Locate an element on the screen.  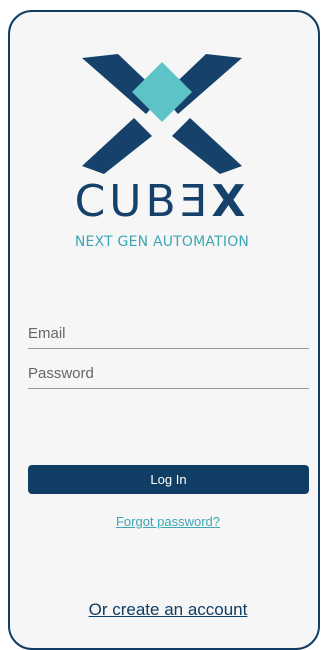
brand-name-x: X is located at coordinates (230, 201).